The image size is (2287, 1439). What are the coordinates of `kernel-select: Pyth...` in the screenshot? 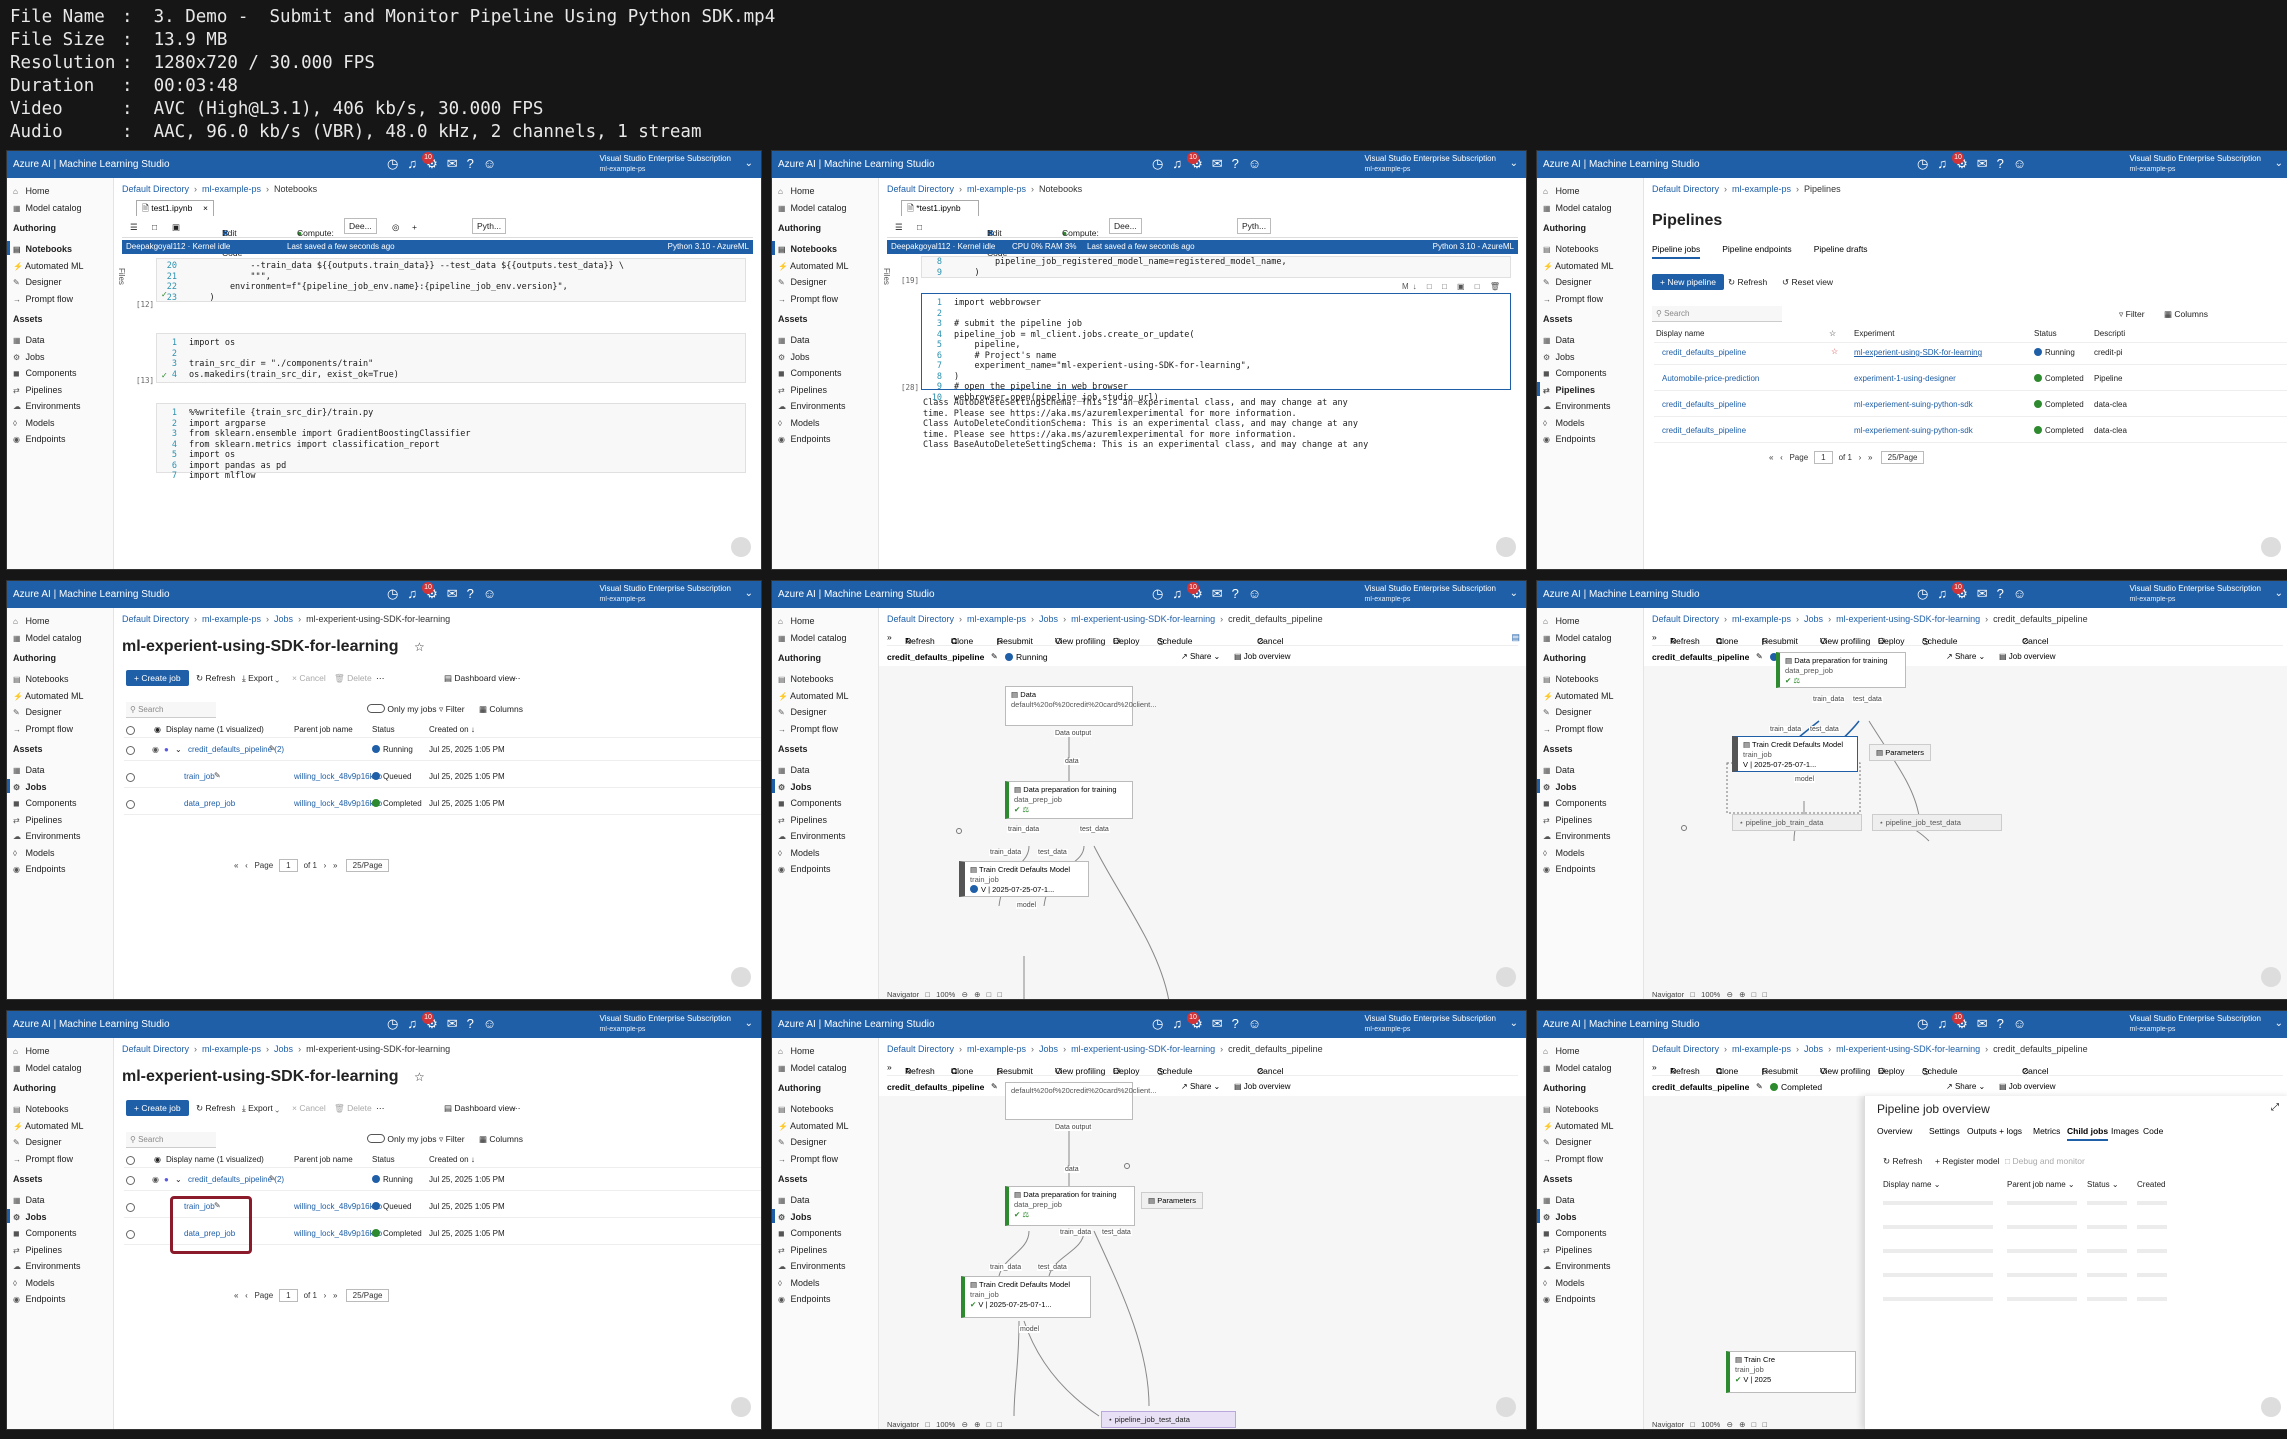 It's located at (1254, 226).